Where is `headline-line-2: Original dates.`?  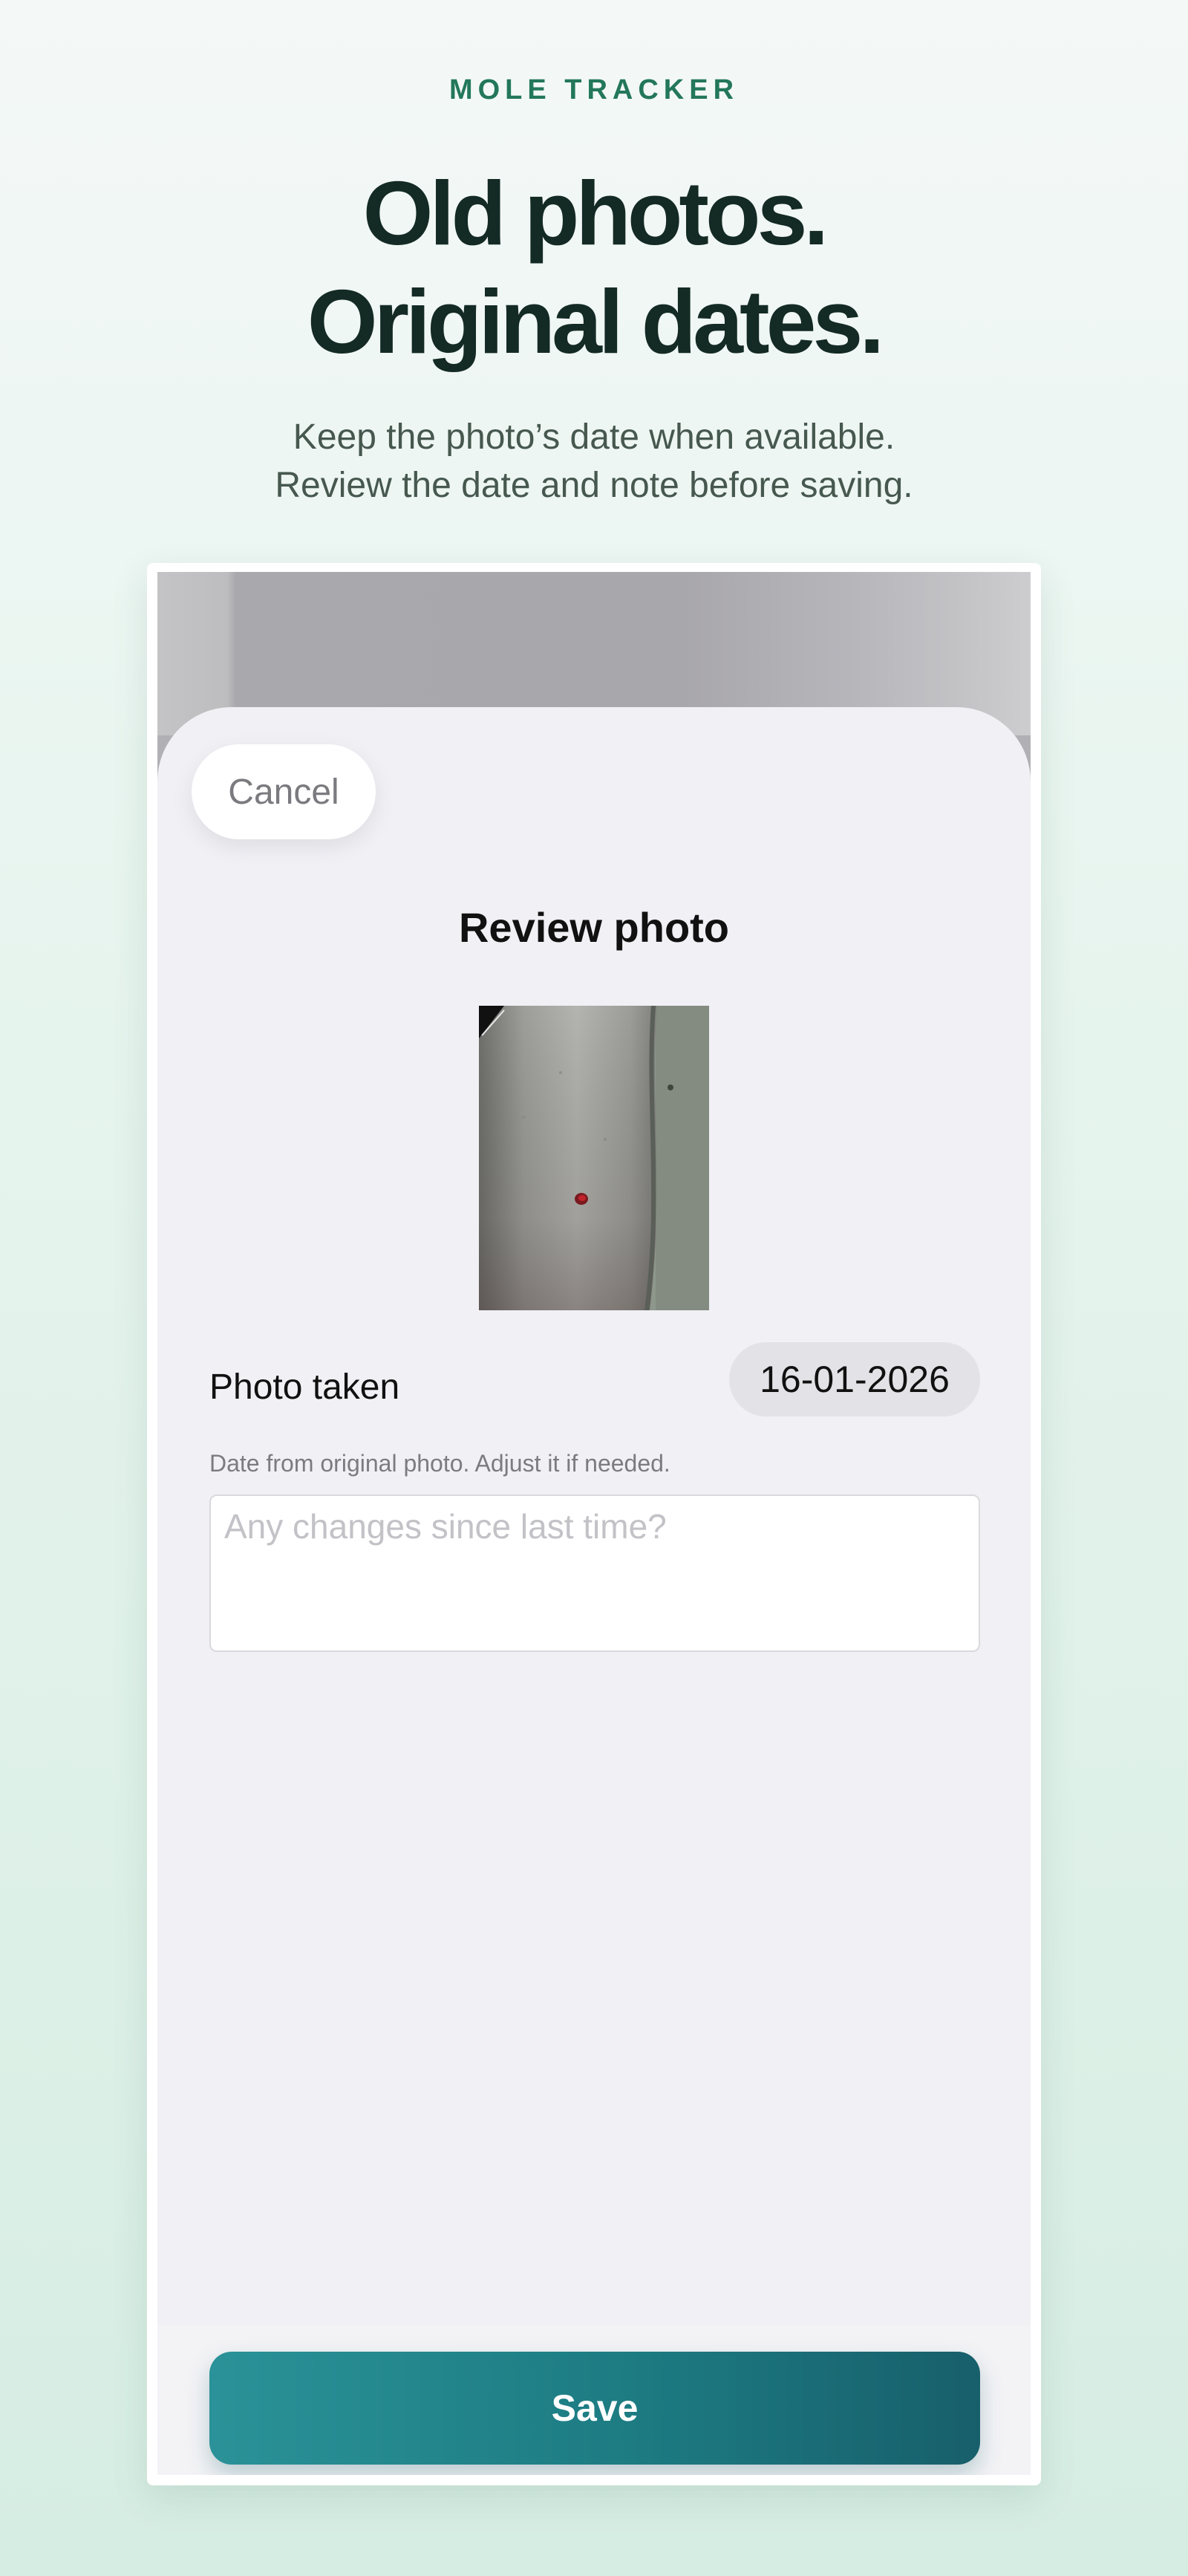
headline-line-2: Original dates. is located at coordinates (596, 322).